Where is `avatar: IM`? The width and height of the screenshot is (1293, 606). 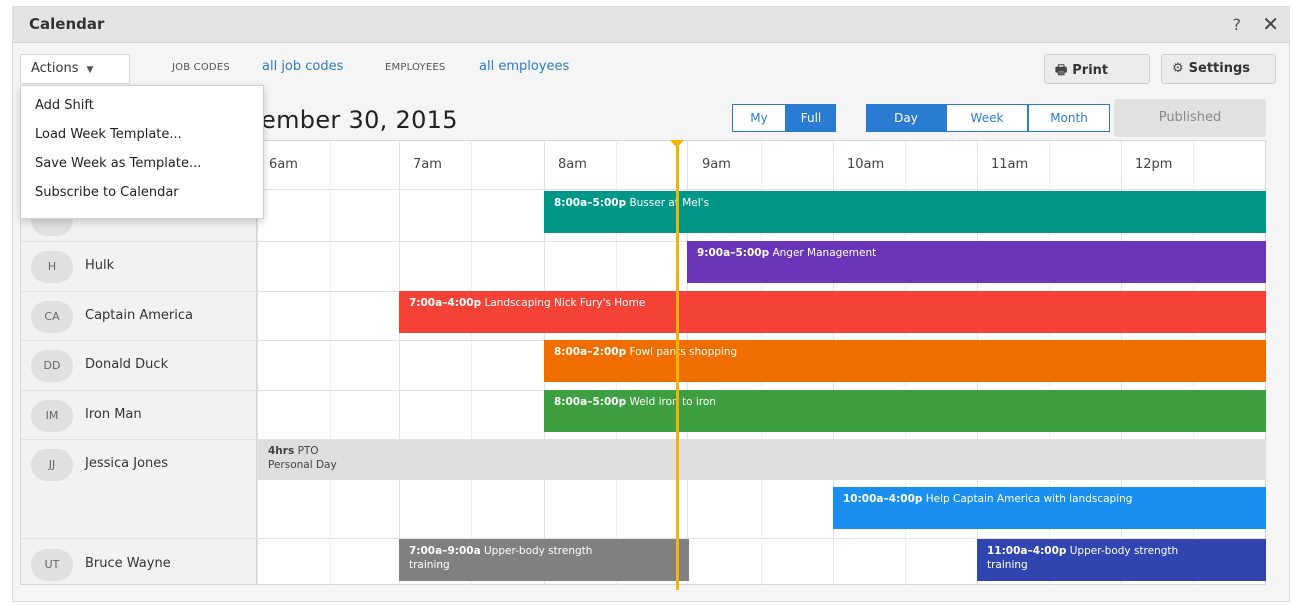
avatar: IM is located at coordinates (52, 416).